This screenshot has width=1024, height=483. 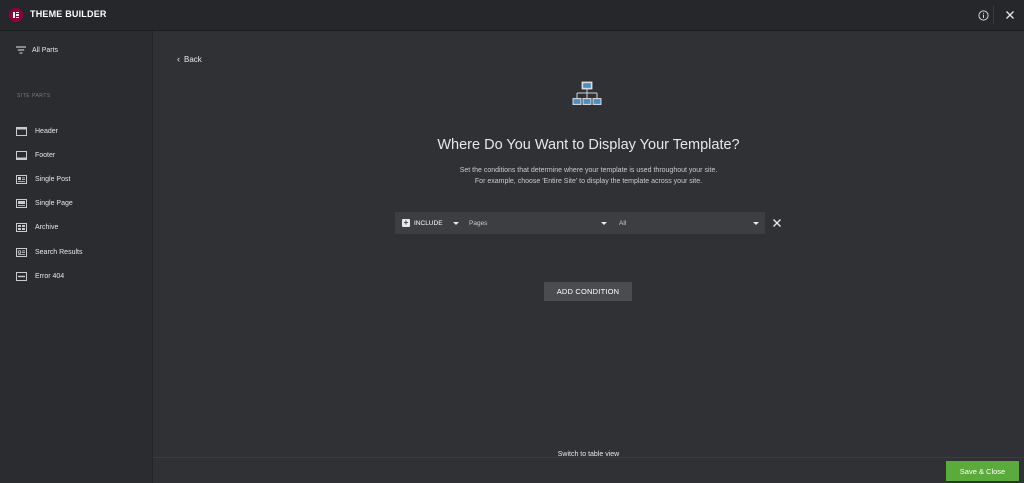 What do you see at coordinates (22, 204) in the screenshot?
I see `single-page-icon` at bounding box center [22, 204].